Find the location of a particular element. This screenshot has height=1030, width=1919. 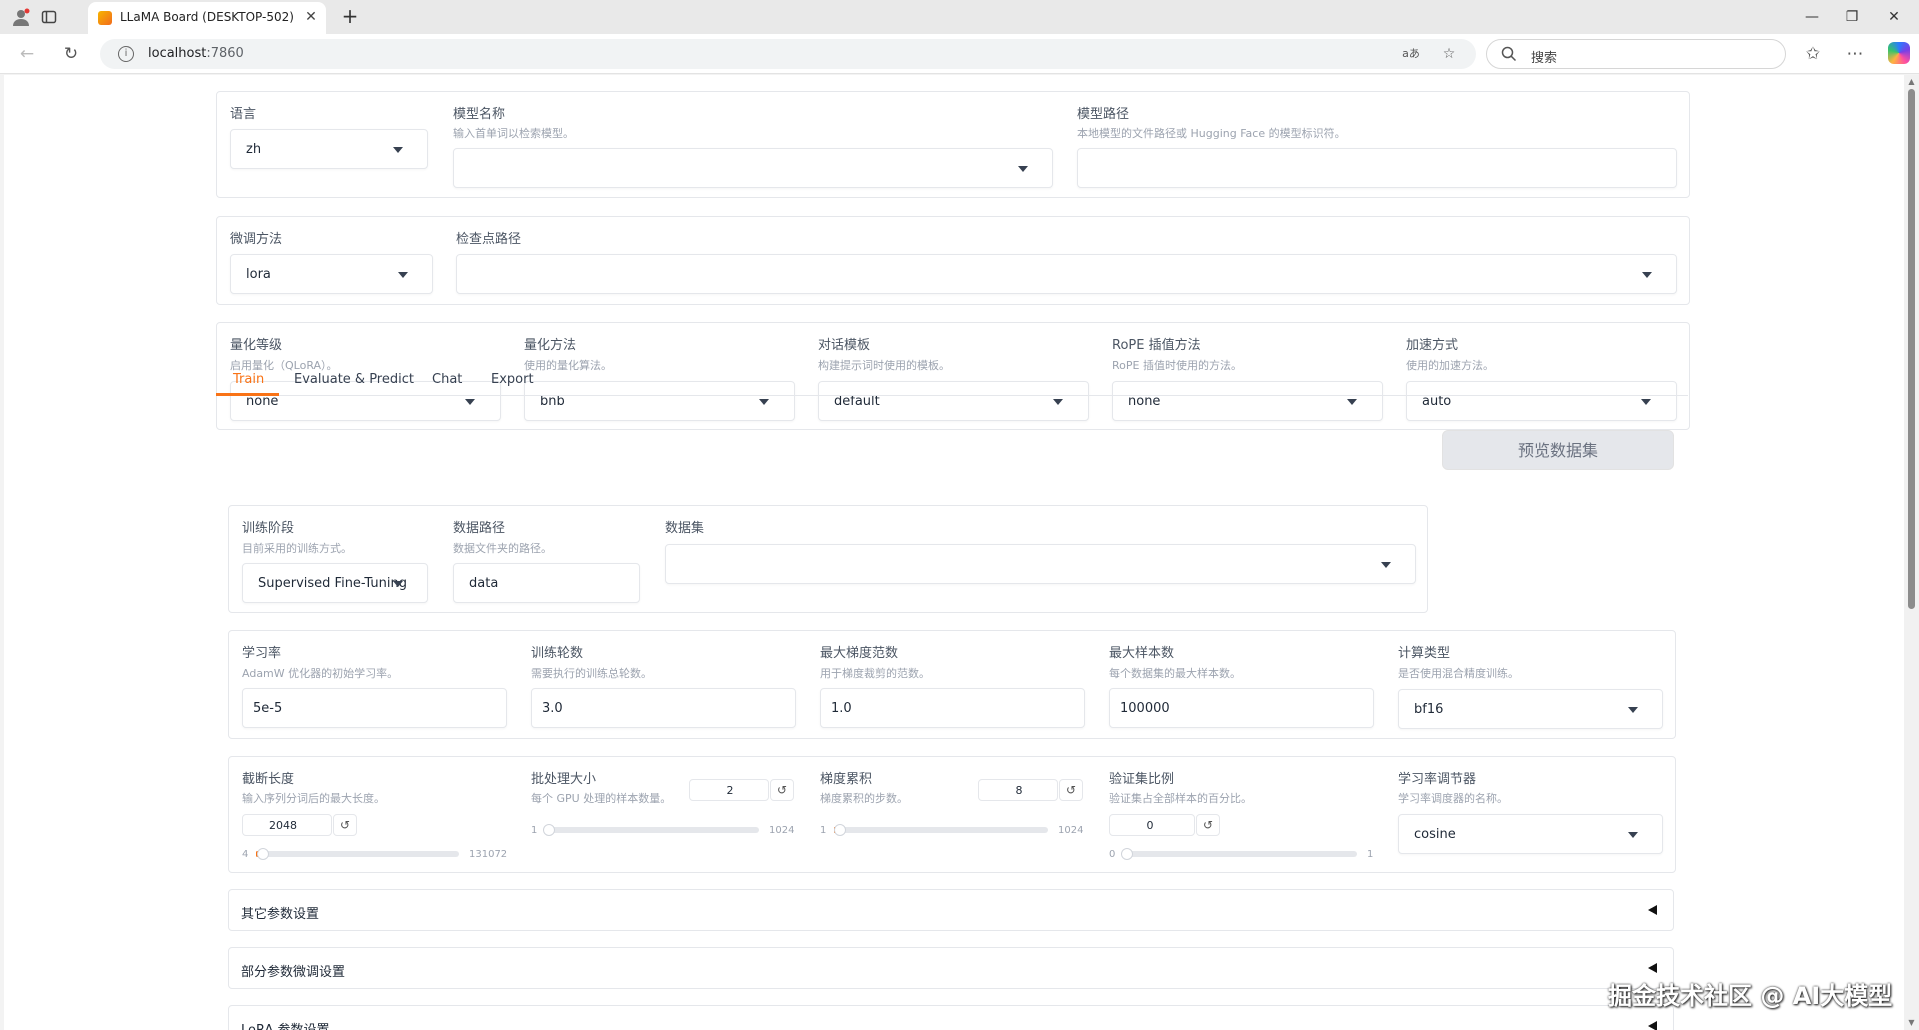

compute-type-value: bf16 is located at coordinates (1429, 709).